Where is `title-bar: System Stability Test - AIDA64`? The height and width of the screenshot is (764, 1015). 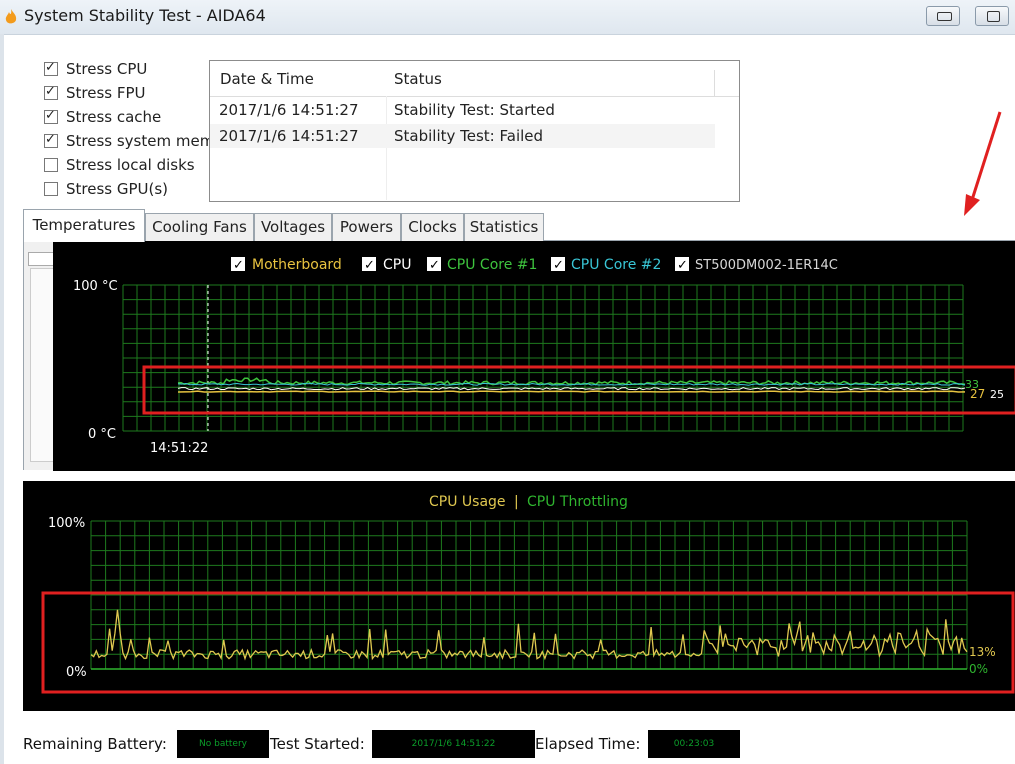 title-bar: System Stability Test - AIDA64 is located at coordinates (507, 17).